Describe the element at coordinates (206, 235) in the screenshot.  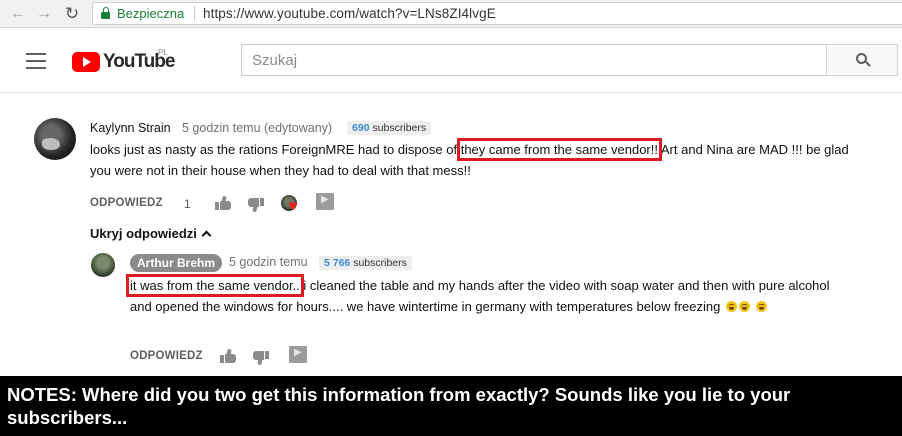
I see `chevron-up-icon` at that location.